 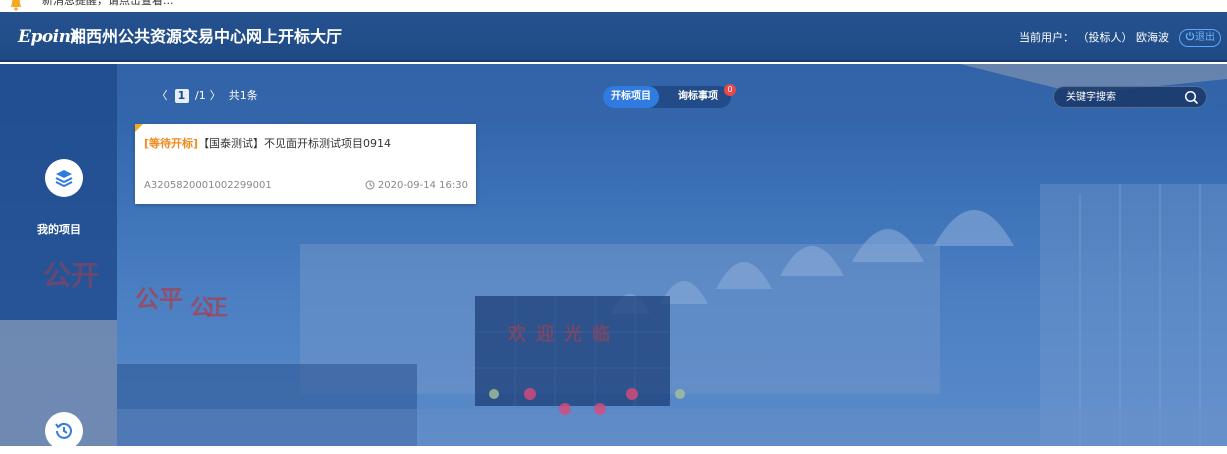 What do you see at coordinates (422, 185) in the screenshot?
I see `project-time-value: 2020-09-14 16:30` at bounding box center [422, 185].